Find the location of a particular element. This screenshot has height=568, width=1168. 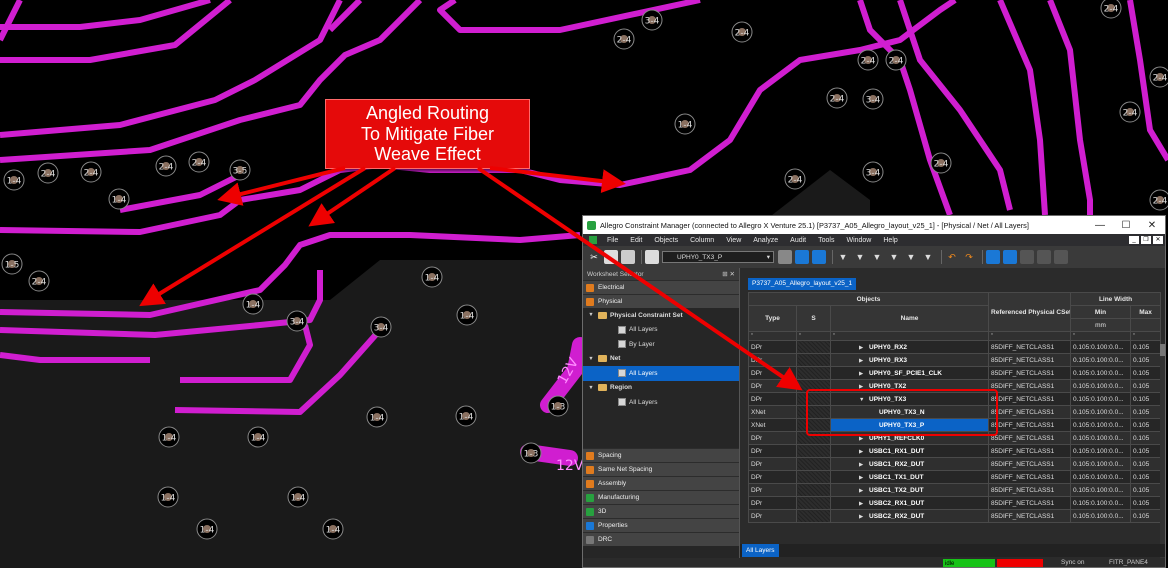

net-select-dropdown: UPHY0_TX3_P ▾ is located at coordinates (718, 257).